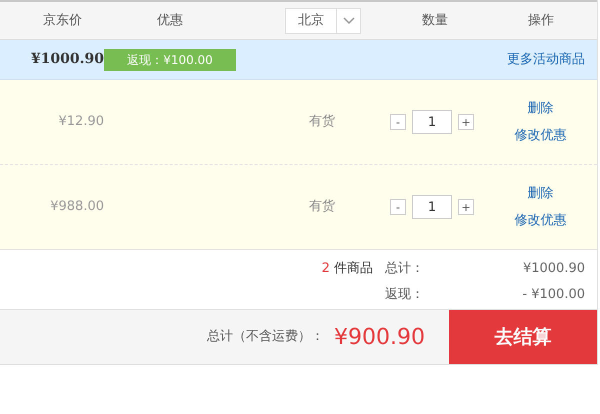  I want to click on total-price: ¥900.90, so click(379, 338).